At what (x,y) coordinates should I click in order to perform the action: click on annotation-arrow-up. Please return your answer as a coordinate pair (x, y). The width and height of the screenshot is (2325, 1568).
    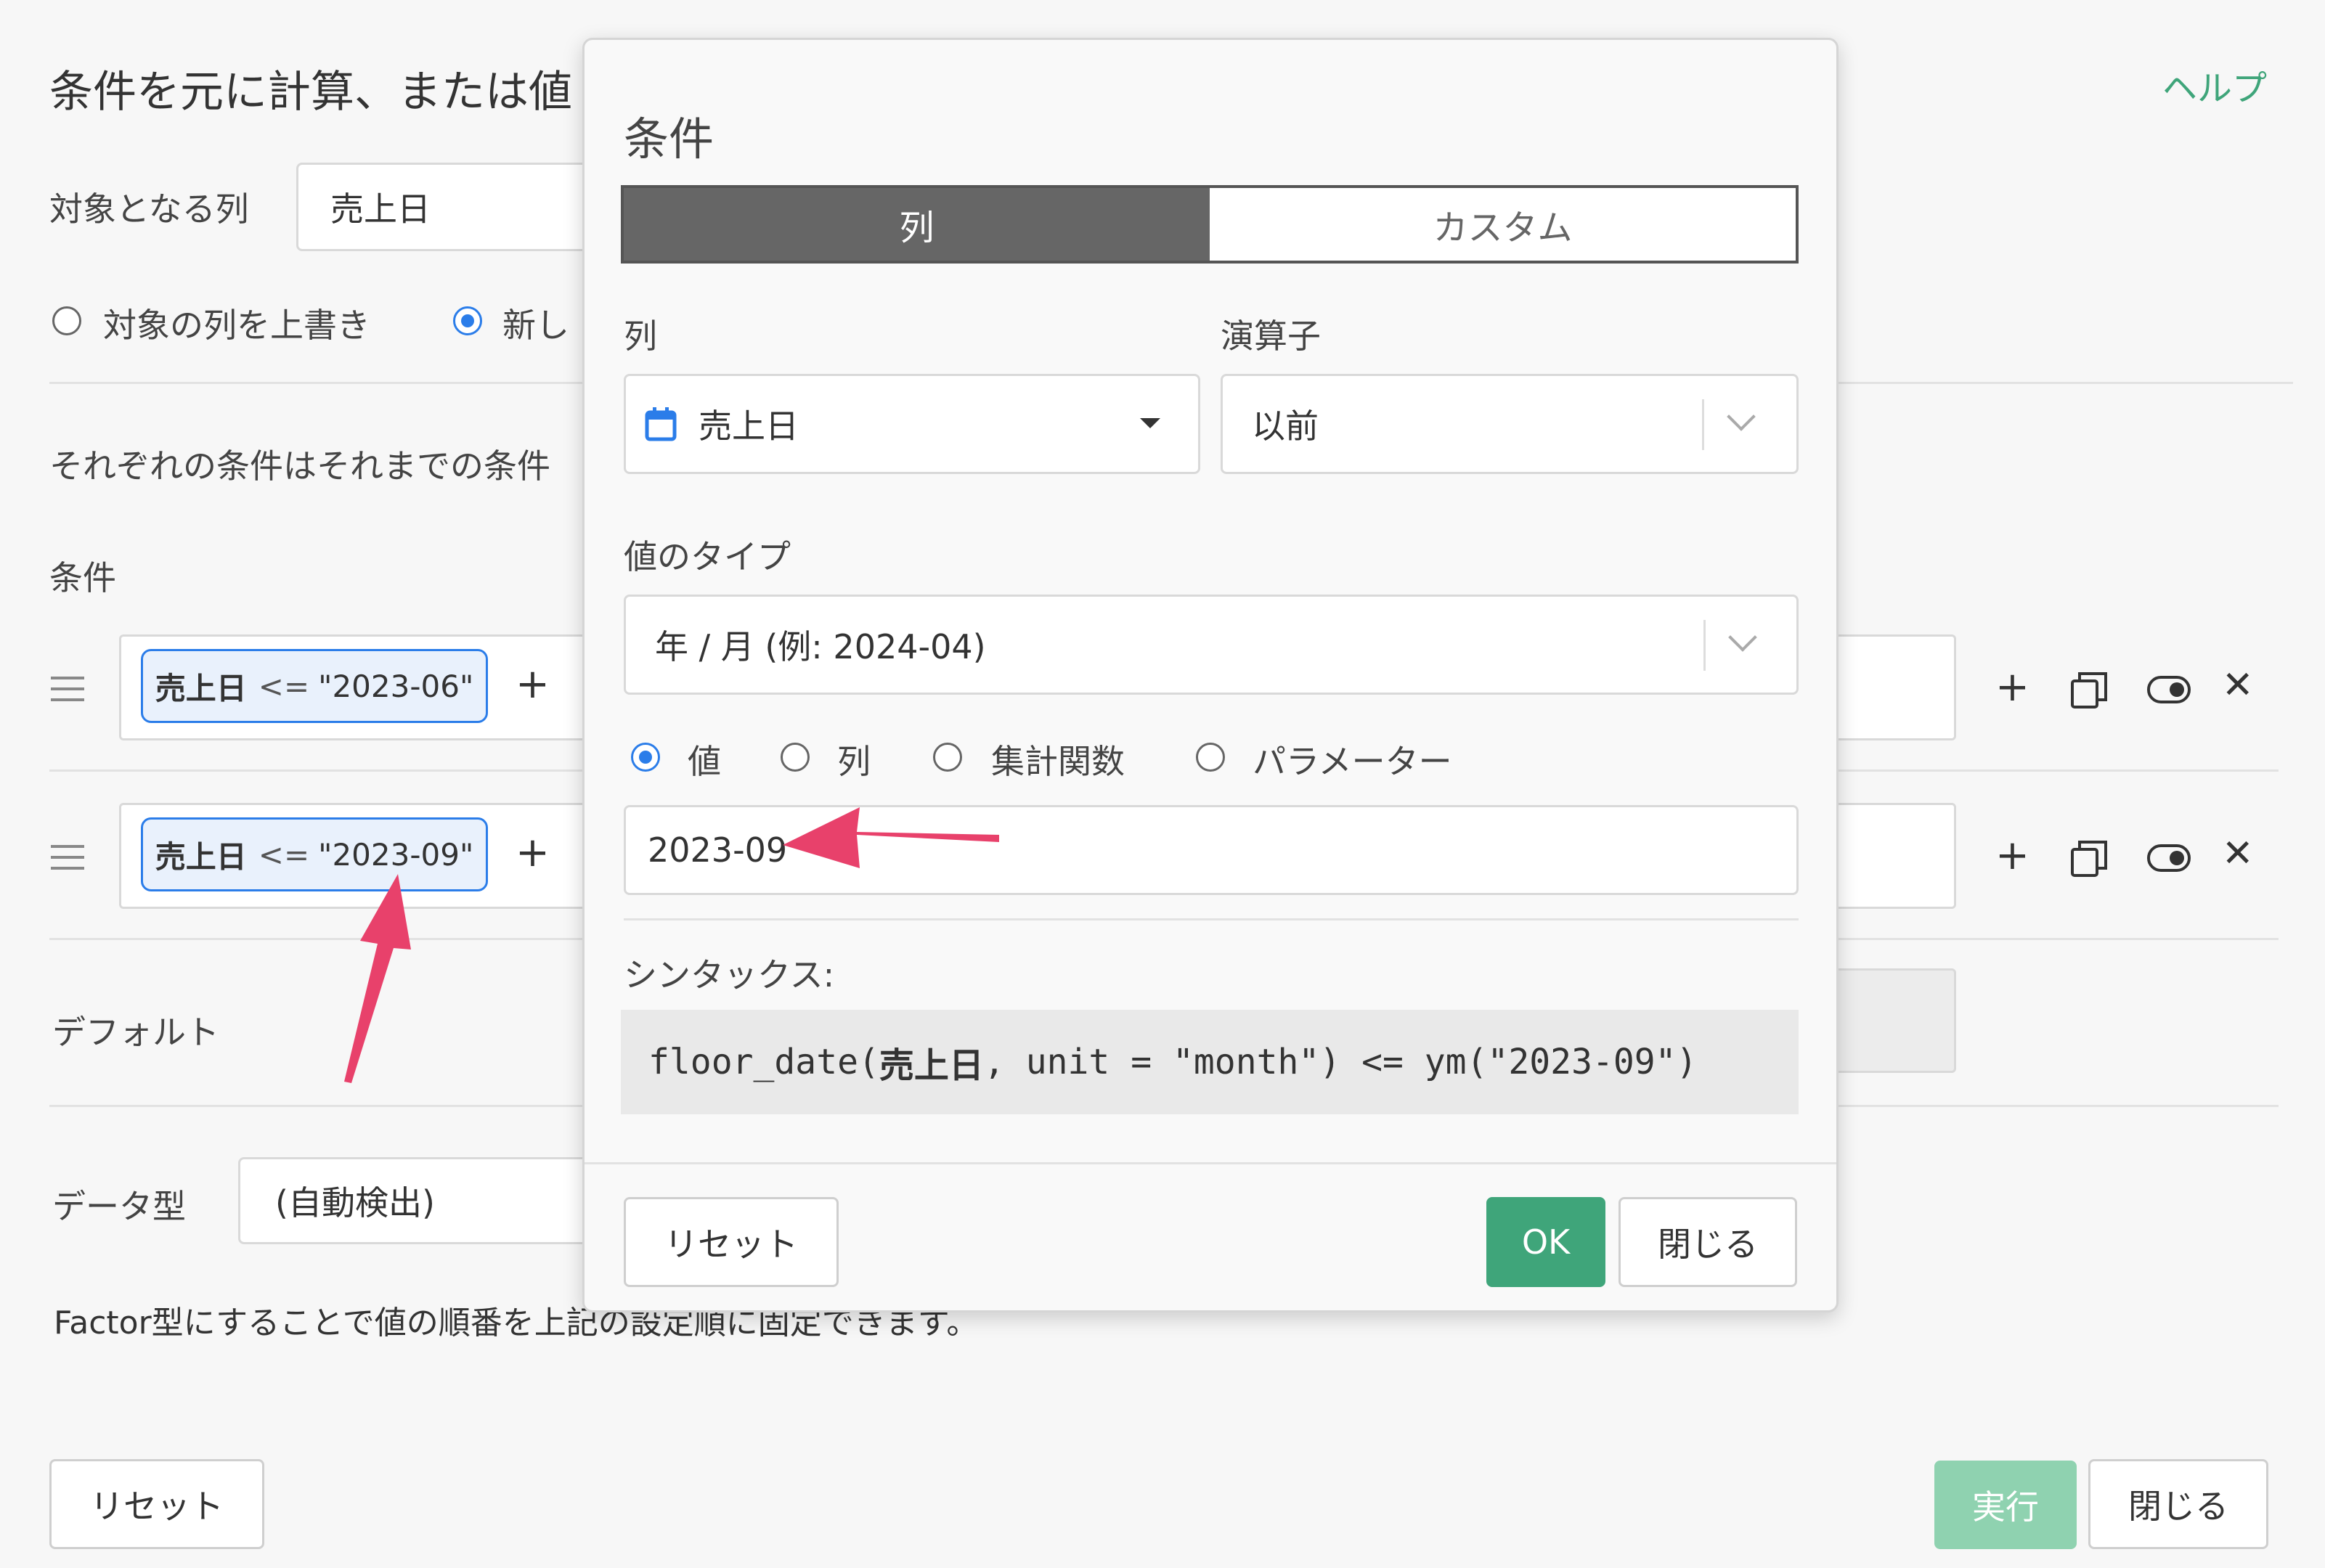
    Looking at the image, I should click on (377, 979).